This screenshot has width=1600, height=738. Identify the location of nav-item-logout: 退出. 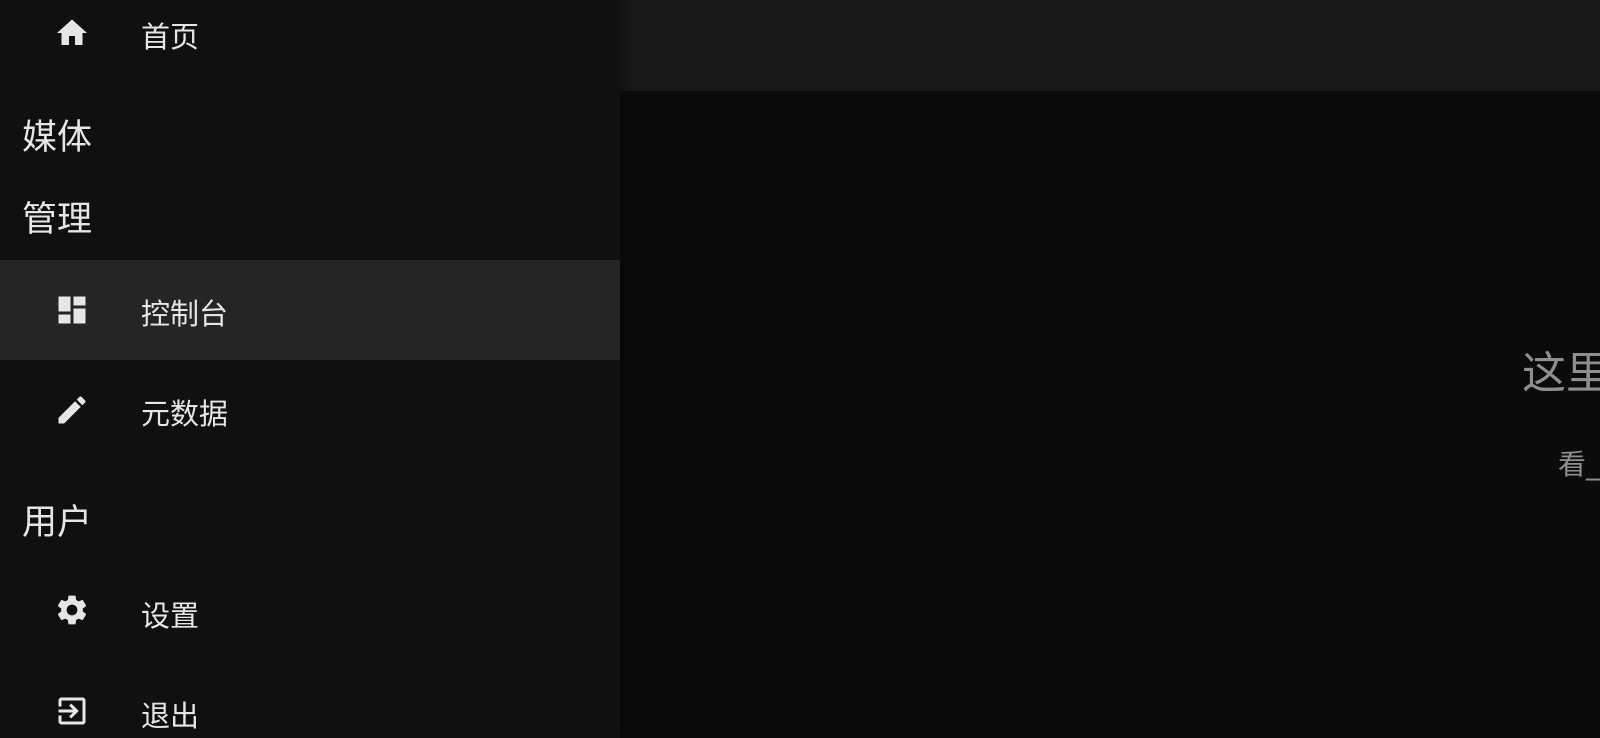
(310, 699).